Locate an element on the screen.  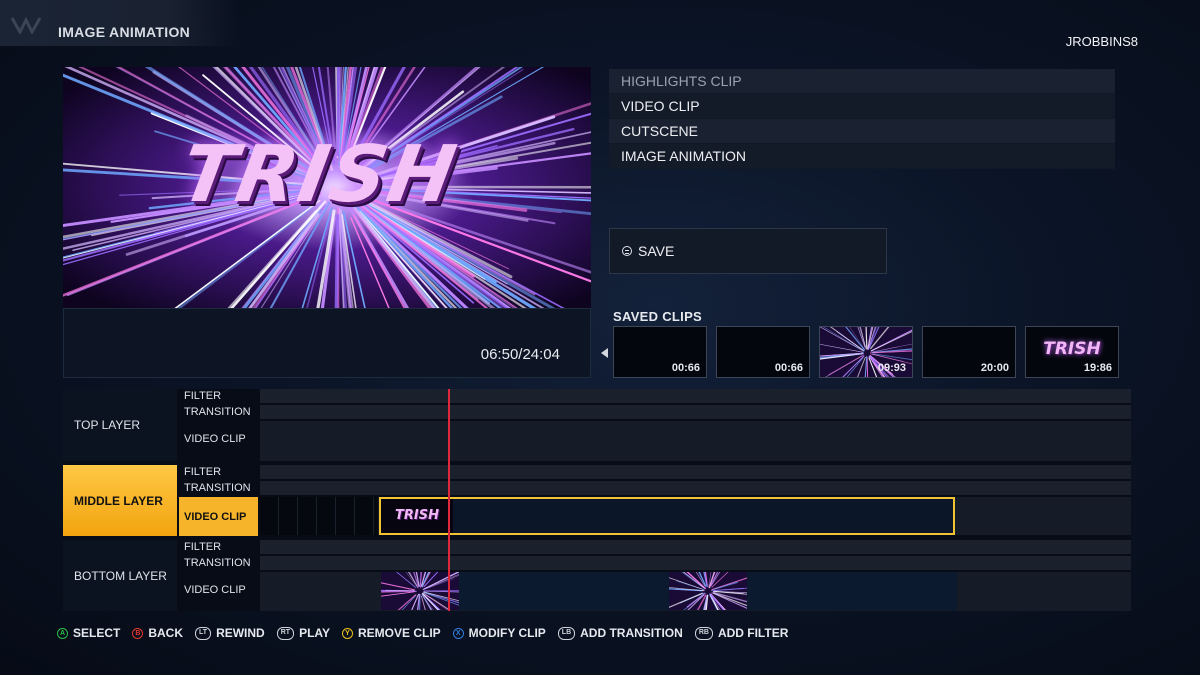
save-button: SAVE is located at coordinates (748, 251).